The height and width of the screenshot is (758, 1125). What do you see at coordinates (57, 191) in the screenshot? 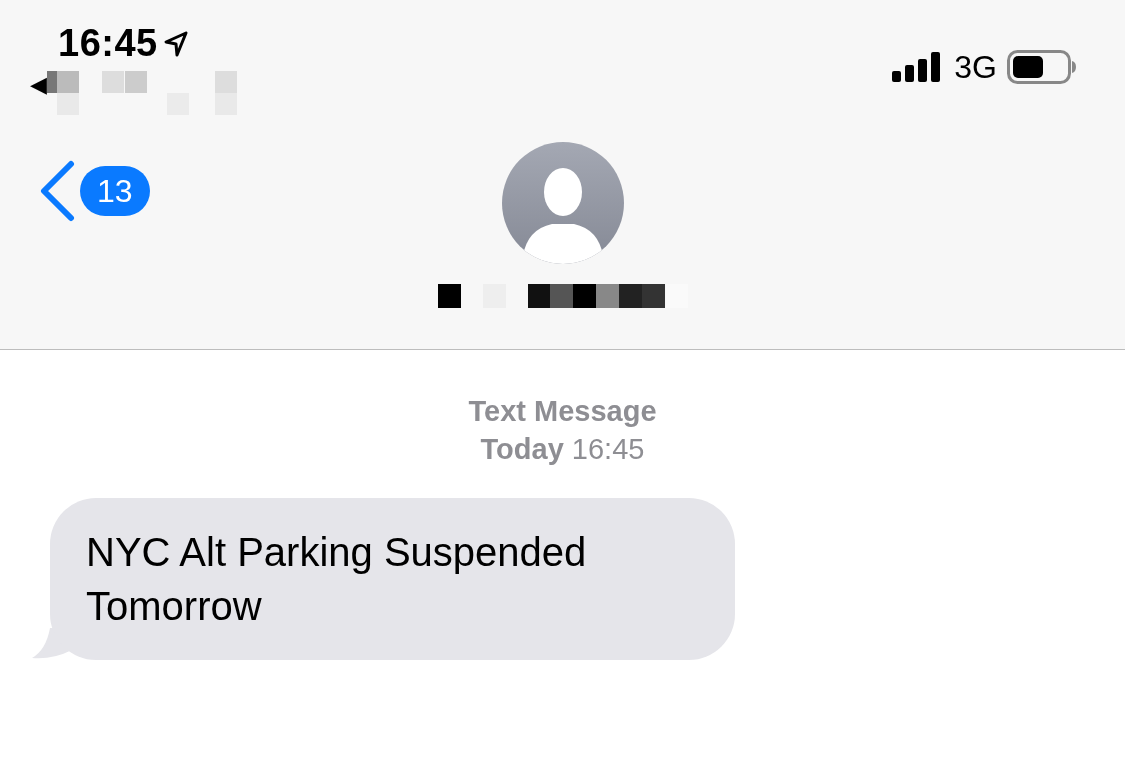
I see `chevron-left-icon` at bounding box center [57, 191].